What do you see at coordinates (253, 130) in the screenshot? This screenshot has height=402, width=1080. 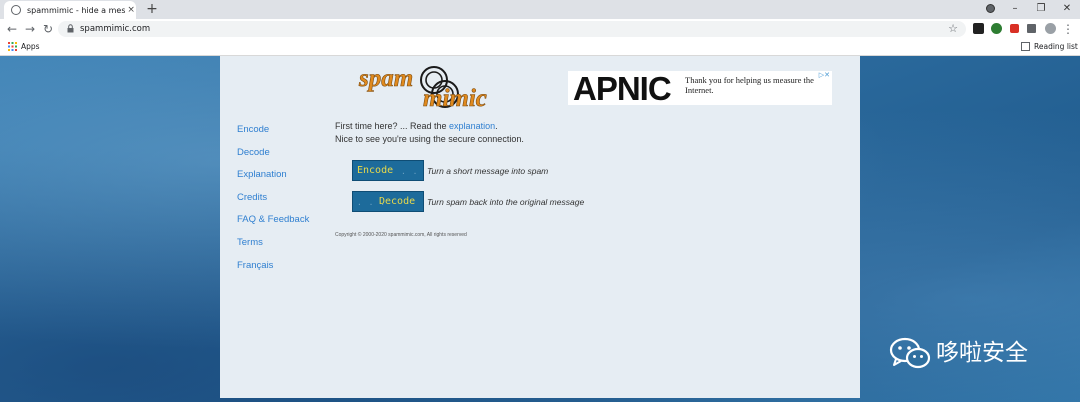 I see `nav-link-encode: Encode` at bounding box center [253, 130].